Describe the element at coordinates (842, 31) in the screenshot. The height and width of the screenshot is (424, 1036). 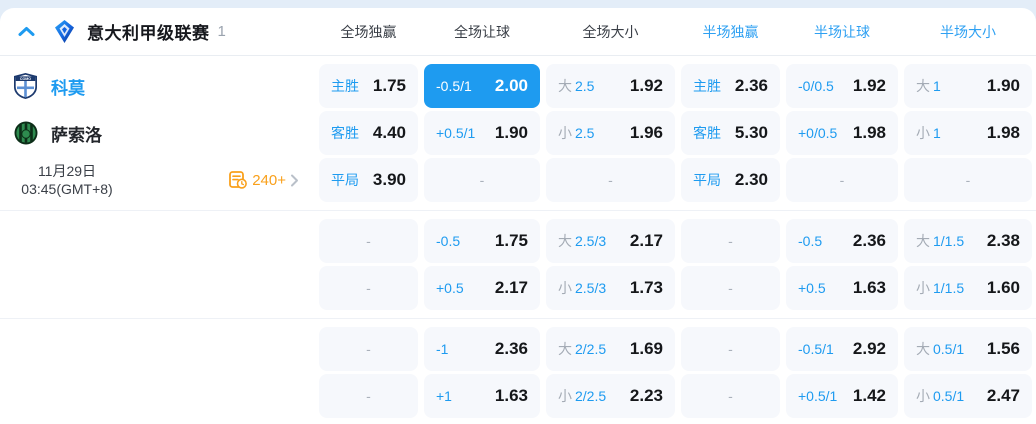
I see `col-header-ht-handicap: 半场让球` at that location.